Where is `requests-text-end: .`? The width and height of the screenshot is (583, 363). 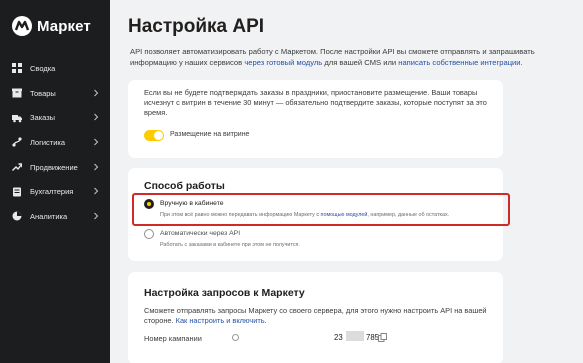 requests-text-end: . is located at coordinates (265, 320).